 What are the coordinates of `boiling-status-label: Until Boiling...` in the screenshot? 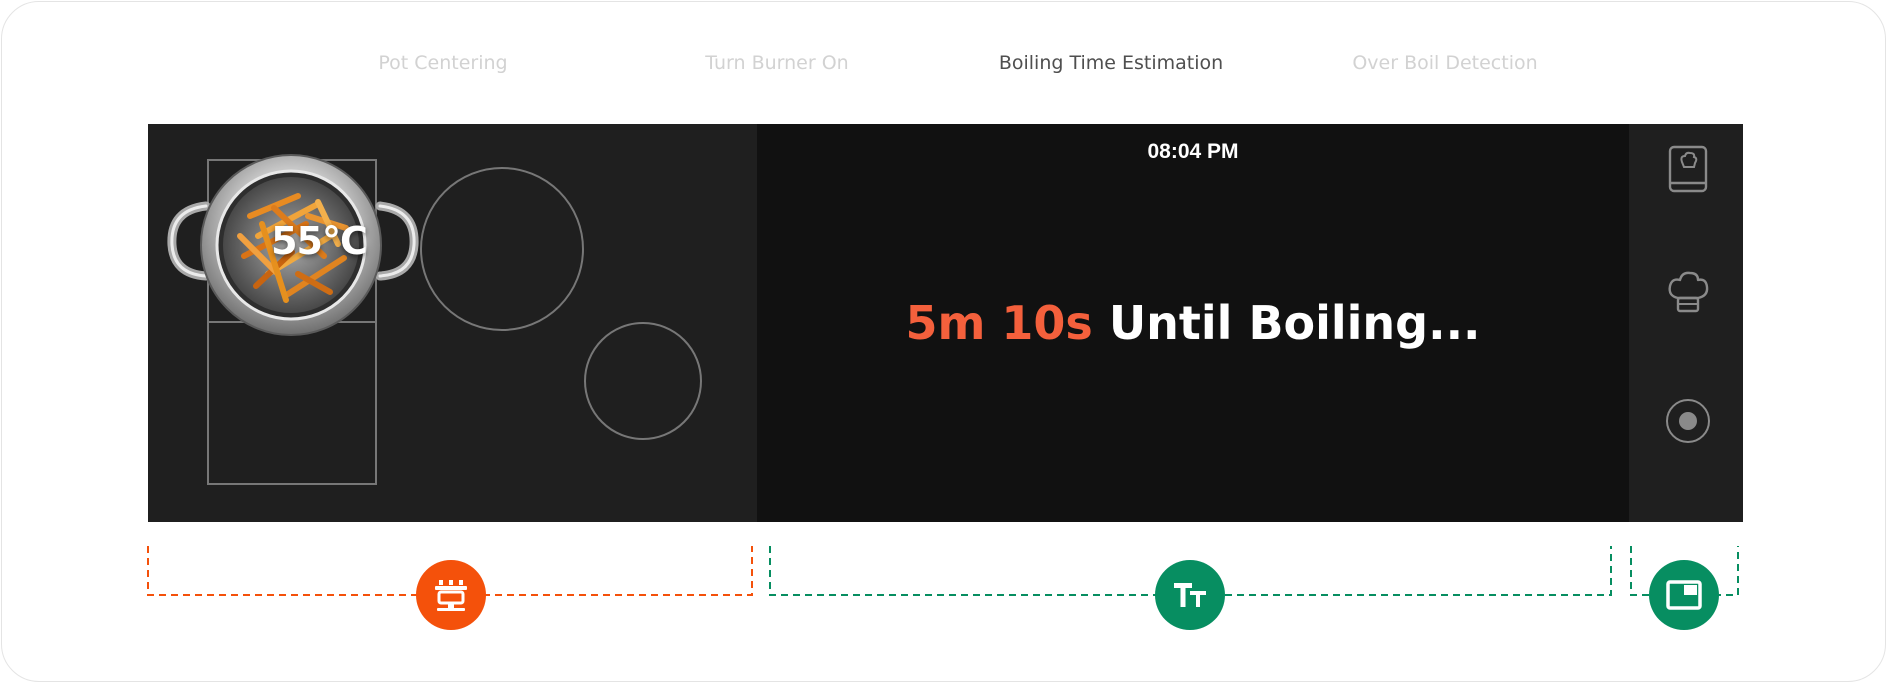 It's located at (1286, 323).